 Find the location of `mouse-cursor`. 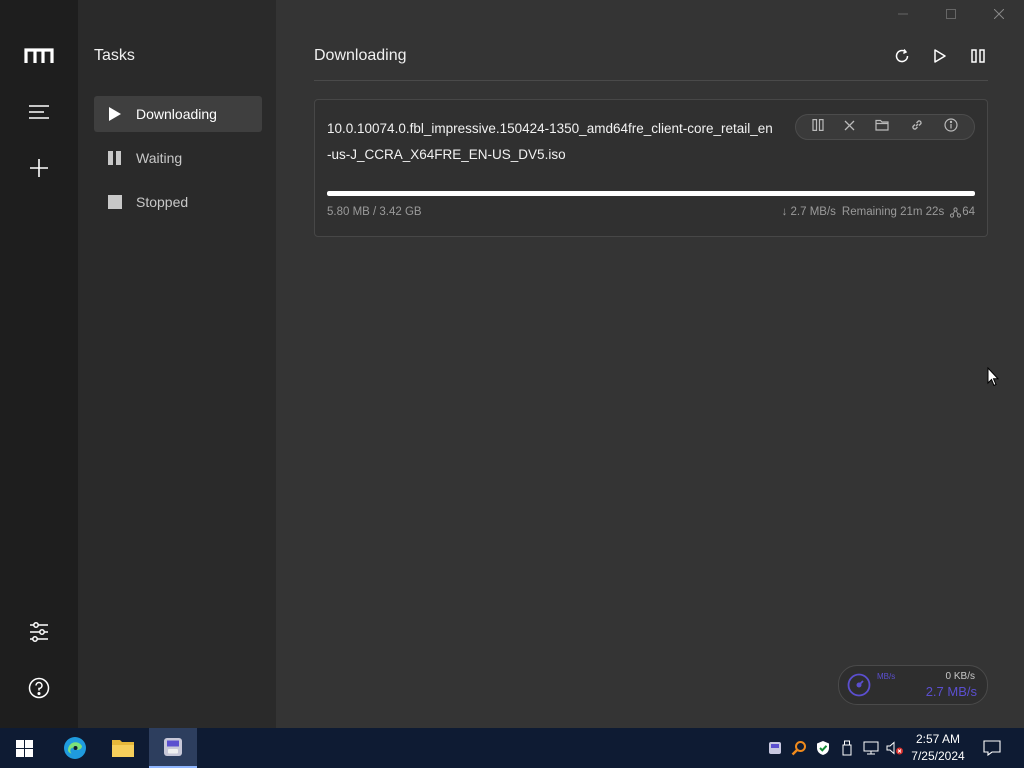

mouse-cursor is located at coordinates (993, 379).